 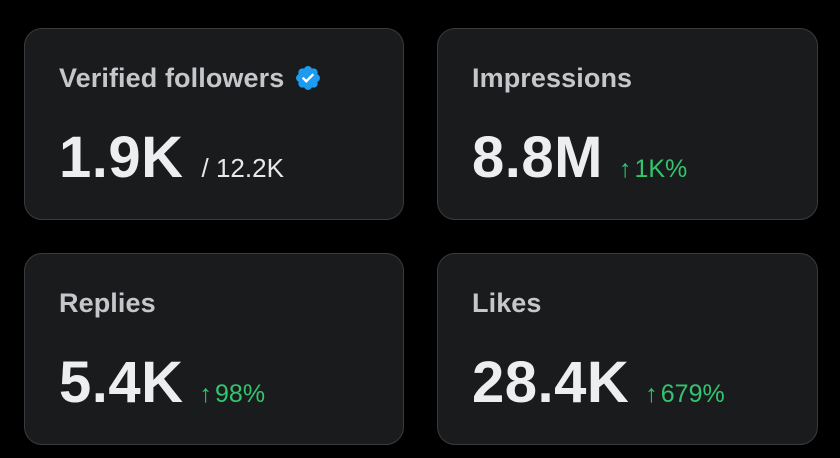 I want to click on stat-change: ↑ 1K%, so click(x=653, y=169).